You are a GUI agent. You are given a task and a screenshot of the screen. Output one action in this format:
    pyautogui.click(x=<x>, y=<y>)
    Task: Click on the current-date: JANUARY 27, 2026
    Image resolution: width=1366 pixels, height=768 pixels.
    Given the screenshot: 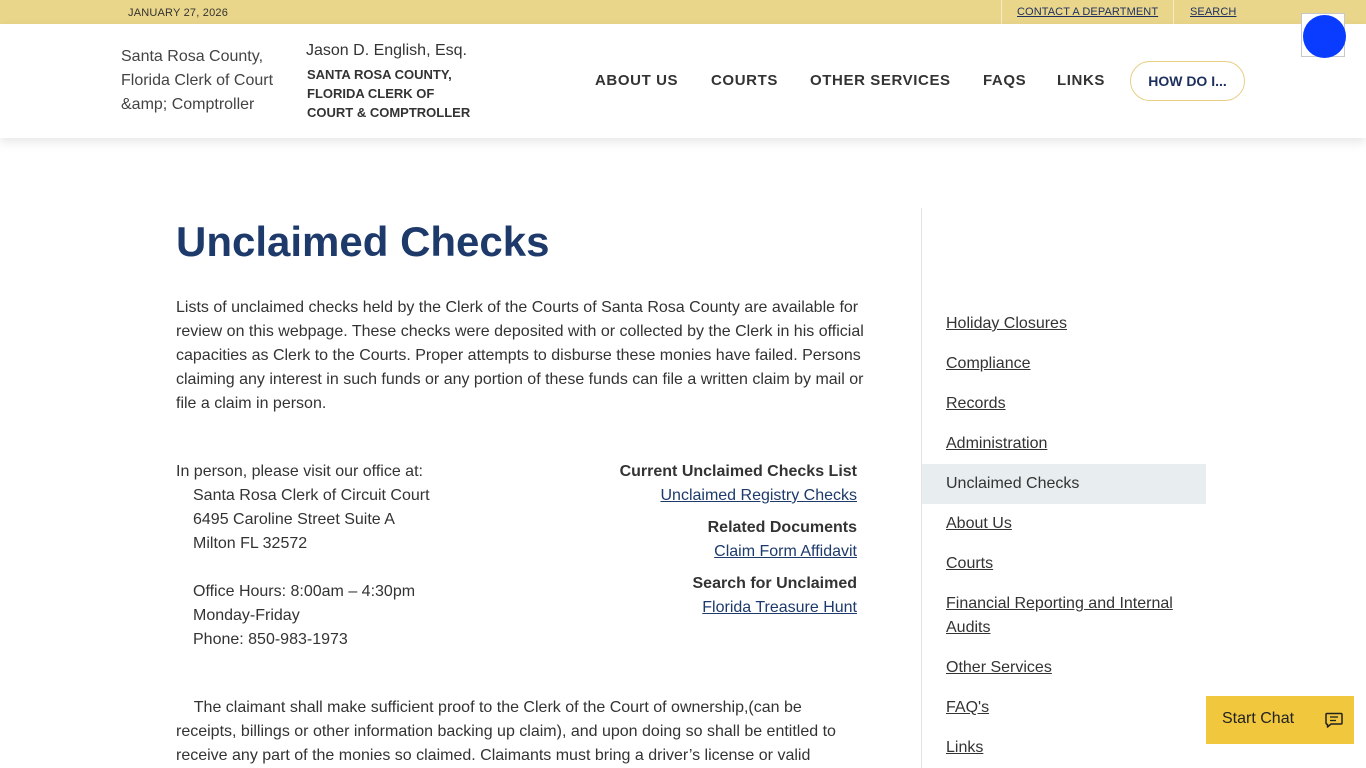 What is the action you would take?
    pyautogui.click(x=178, y=13)
    